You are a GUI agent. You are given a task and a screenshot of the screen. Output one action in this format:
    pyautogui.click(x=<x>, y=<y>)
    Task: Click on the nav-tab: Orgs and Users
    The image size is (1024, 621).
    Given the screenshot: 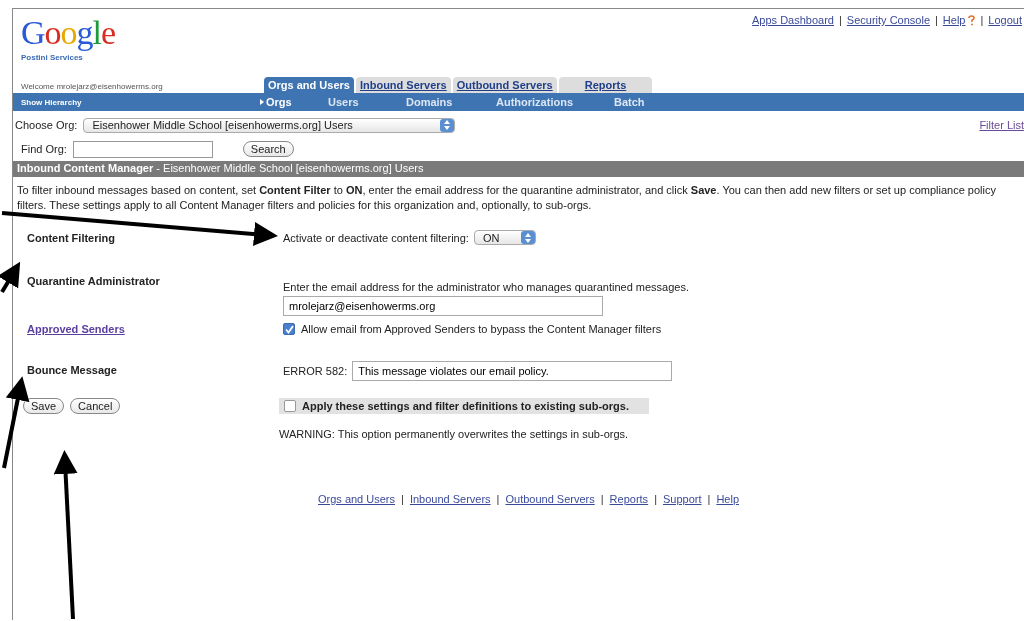 What is the action you would take?
    pyautogui.click(x=309, y=85)
    